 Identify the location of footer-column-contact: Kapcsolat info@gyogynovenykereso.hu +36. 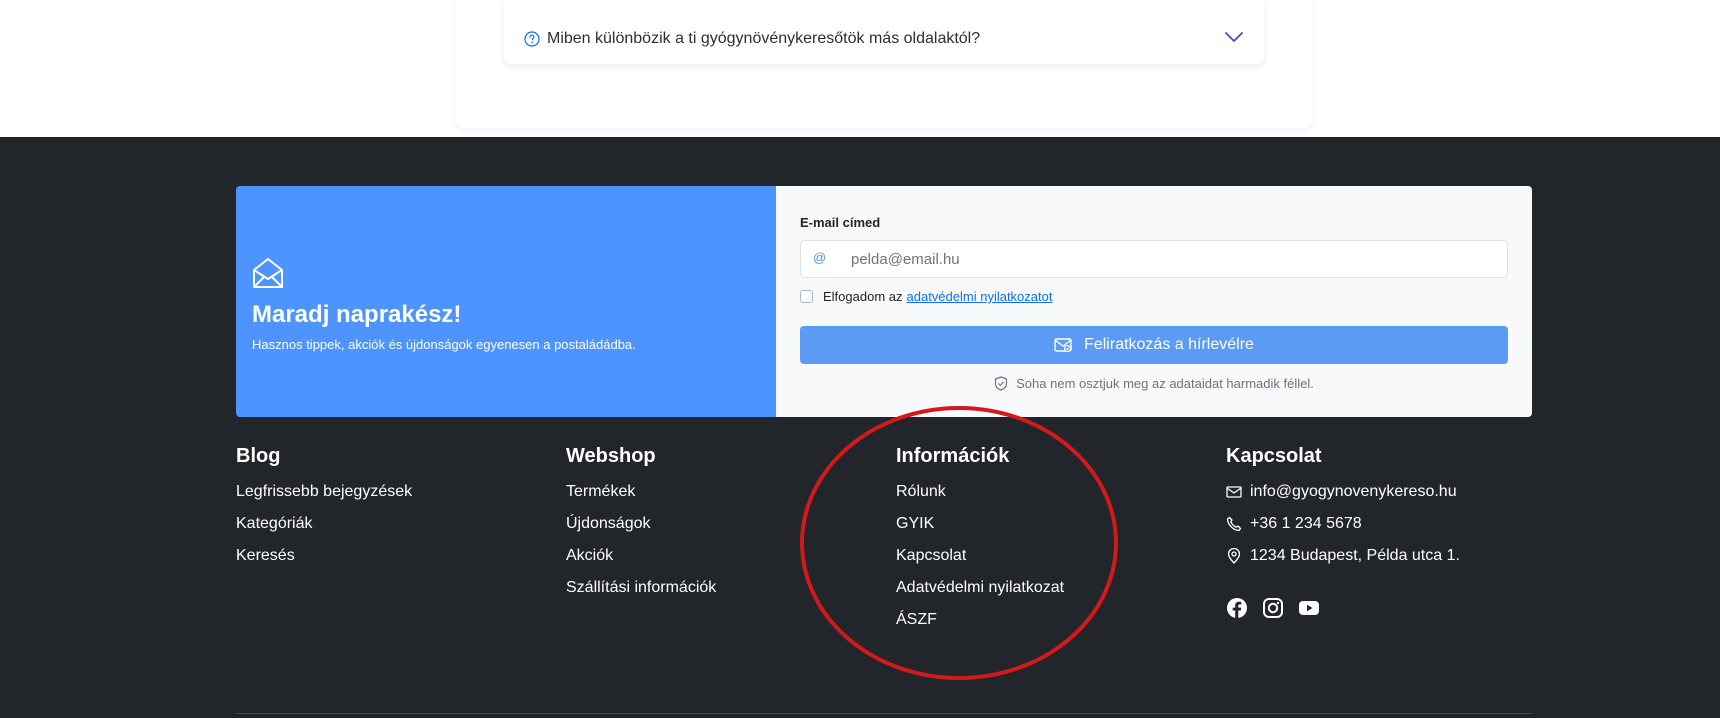
(1343, 531).